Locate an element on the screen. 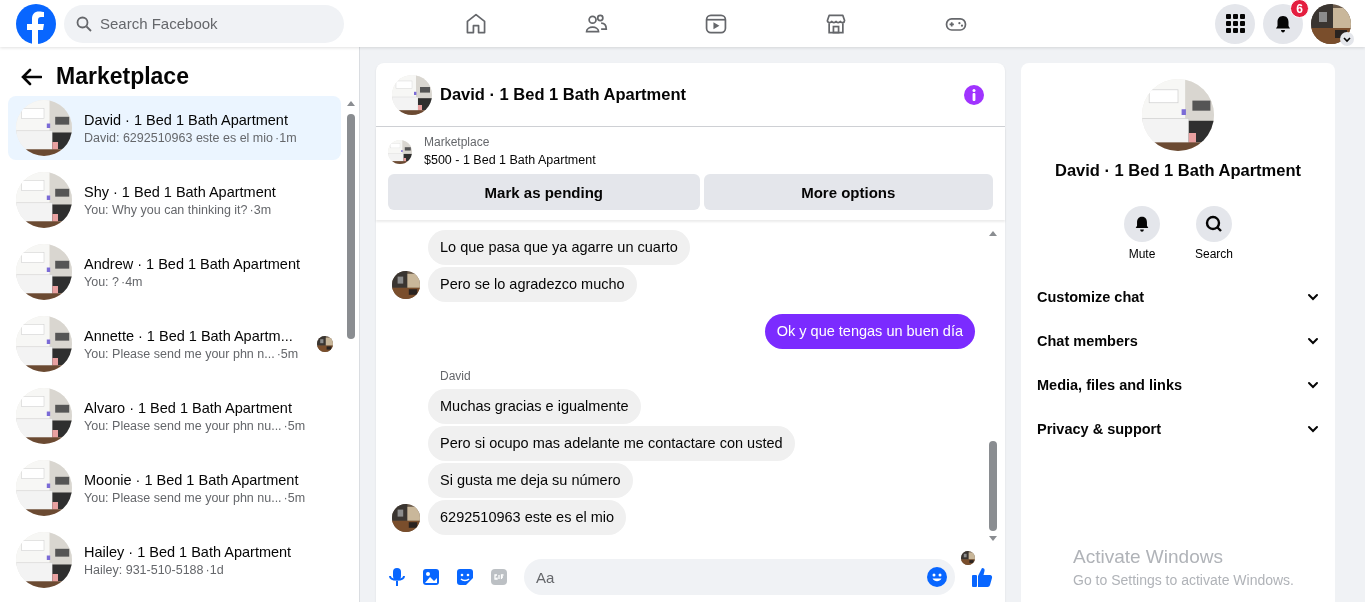  activation-title: Activate Windows is located at coordinates (1148, 557).